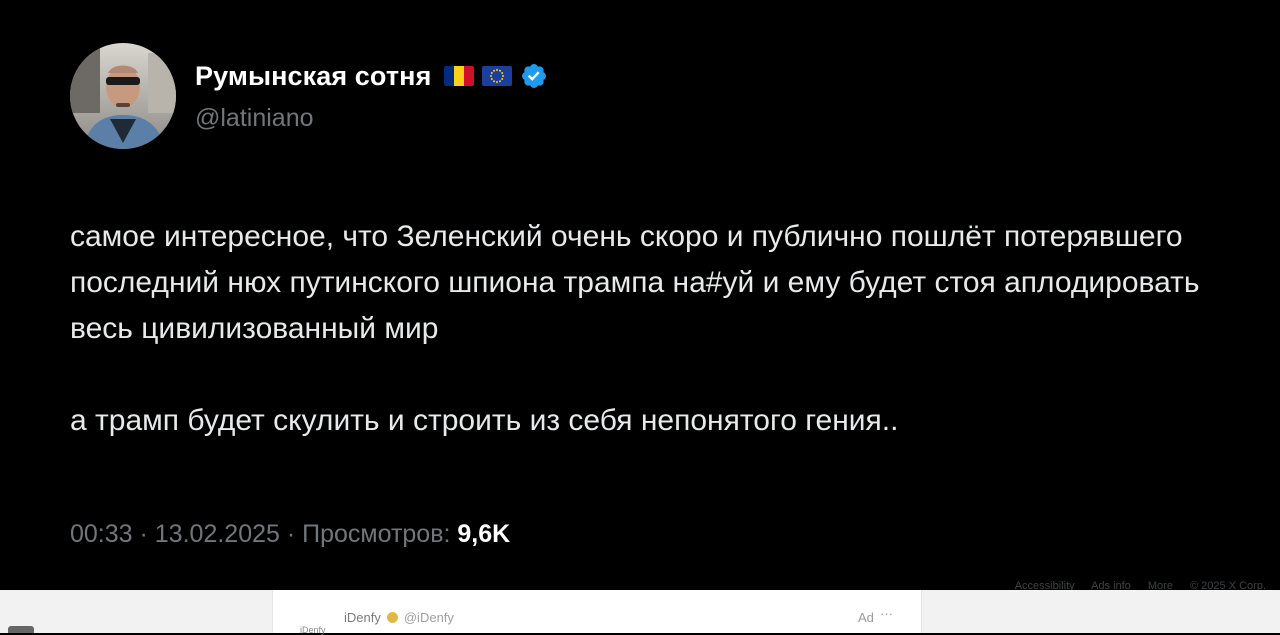 The width and height of the screenshot is (1280, 635). I want to click on display-name: Румынская сотня, so click(313, 76).